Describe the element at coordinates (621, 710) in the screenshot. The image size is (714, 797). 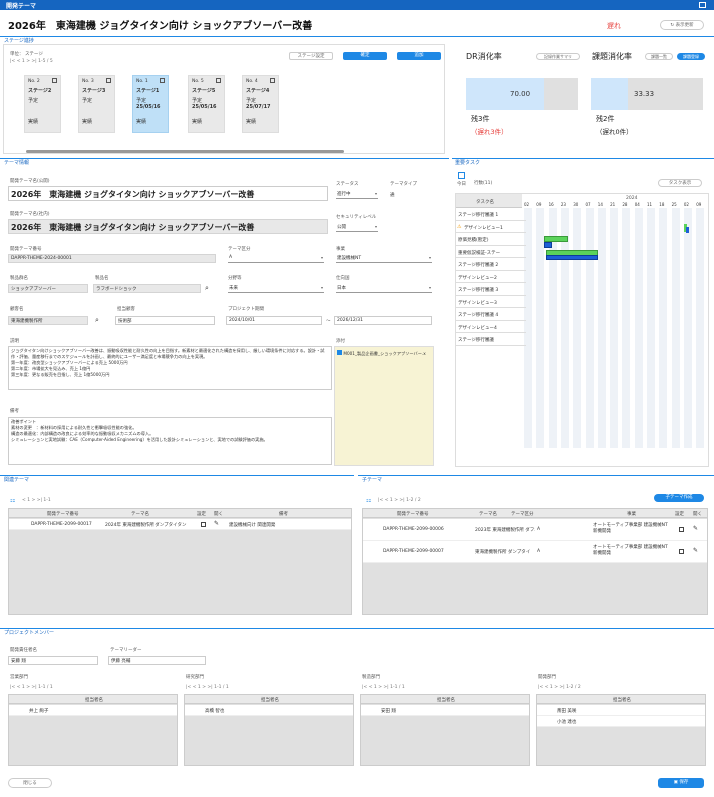
I see `list-item: 斎田 美咲` at that location.